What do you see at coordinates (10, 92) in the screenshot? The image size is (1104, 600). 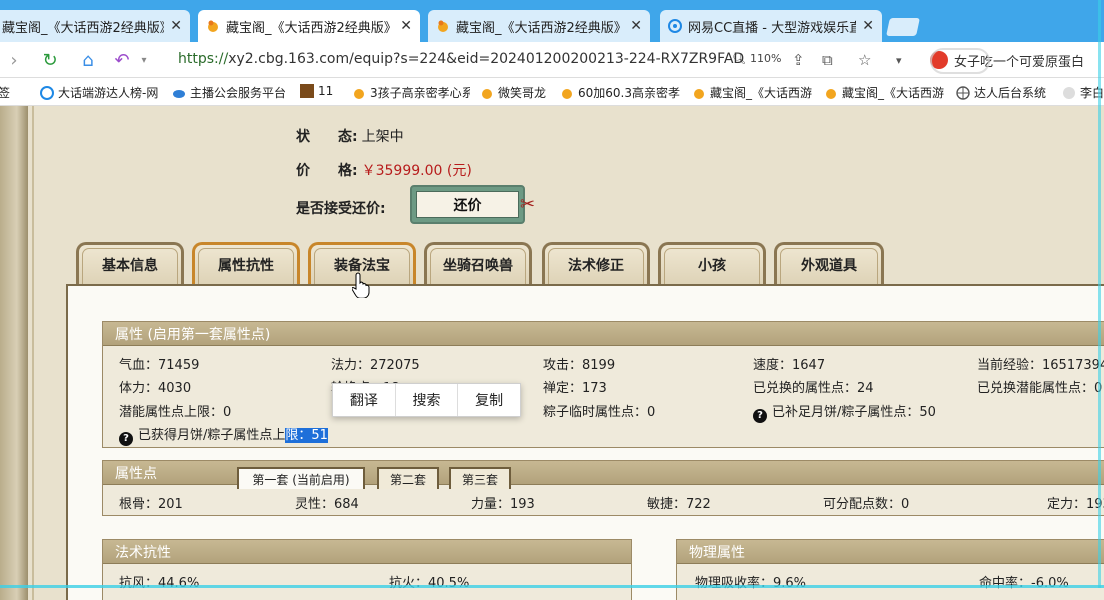 I see `bookmark-item: 签` at bounding box center [10, 92].